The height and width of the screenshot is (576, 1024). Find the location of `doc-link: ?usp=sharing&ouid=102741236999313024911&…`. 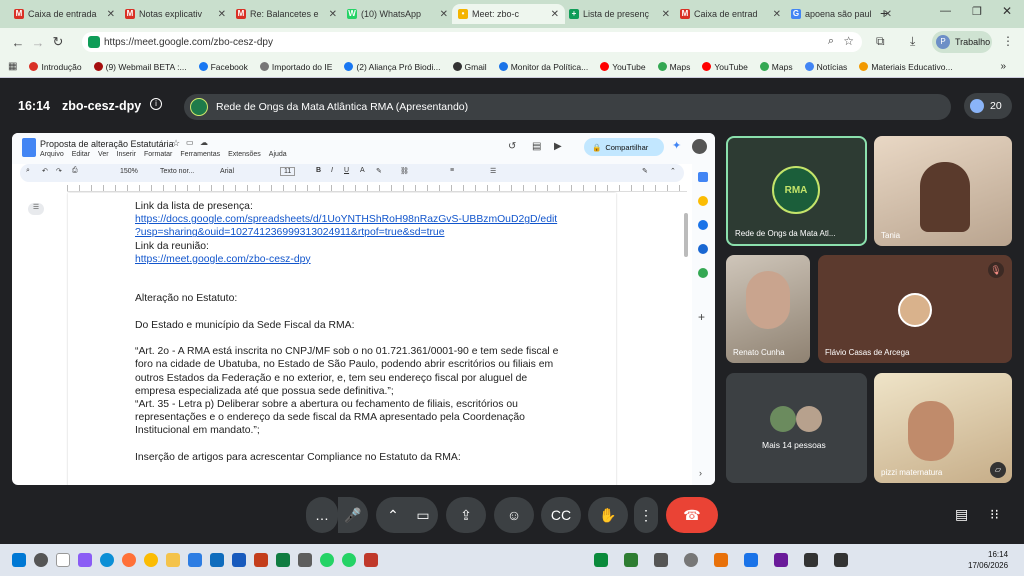

doc-link: ?usp=sharing&ouid=102741236999313024911&… is located at coordinates (289, 232).